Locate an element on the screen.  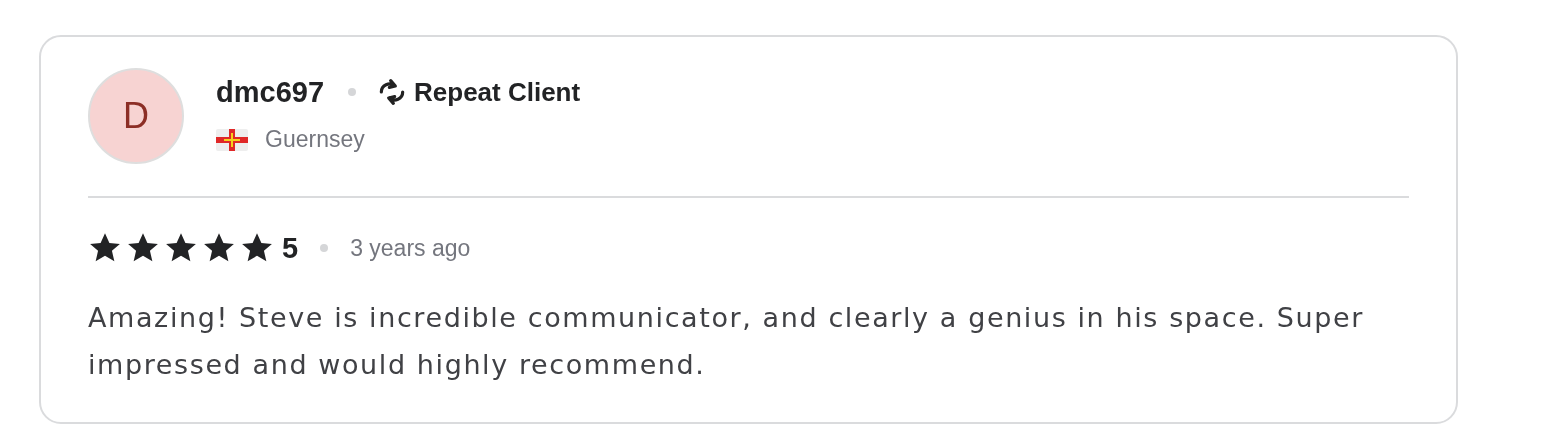
repeat-client-label: Repeat Client is located at coordinates (497, 92).